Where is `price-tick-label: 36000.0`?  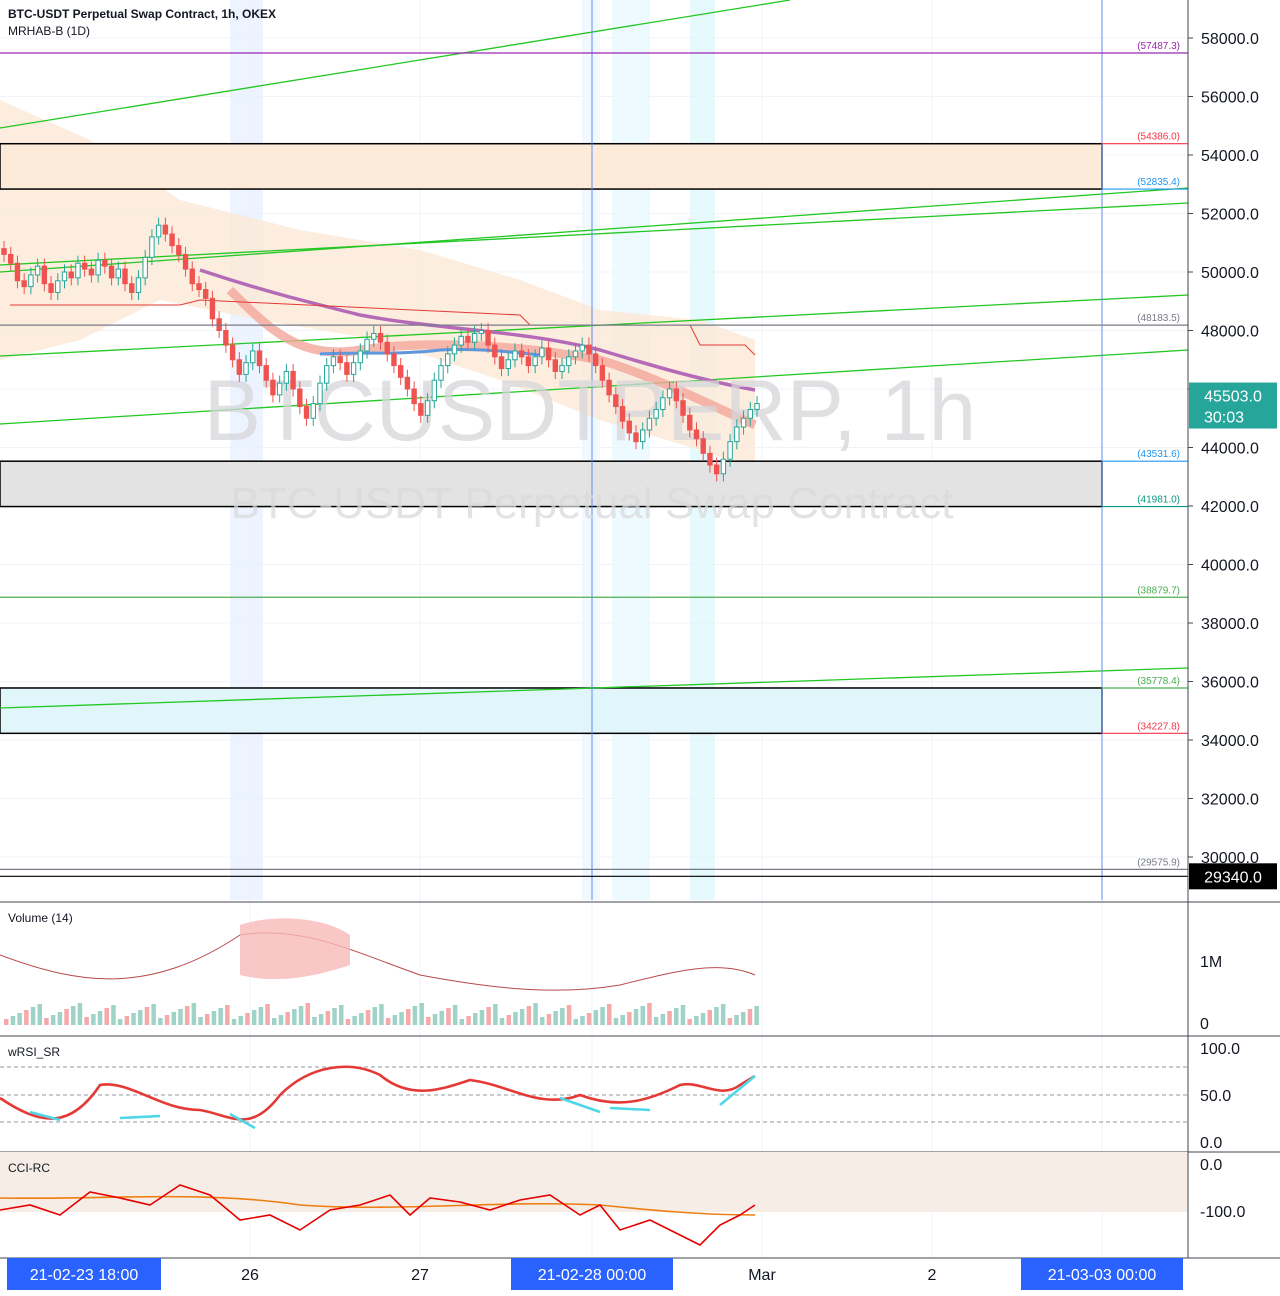
price-tick-label: 36000.0 is located at coordinates (1230, 683).